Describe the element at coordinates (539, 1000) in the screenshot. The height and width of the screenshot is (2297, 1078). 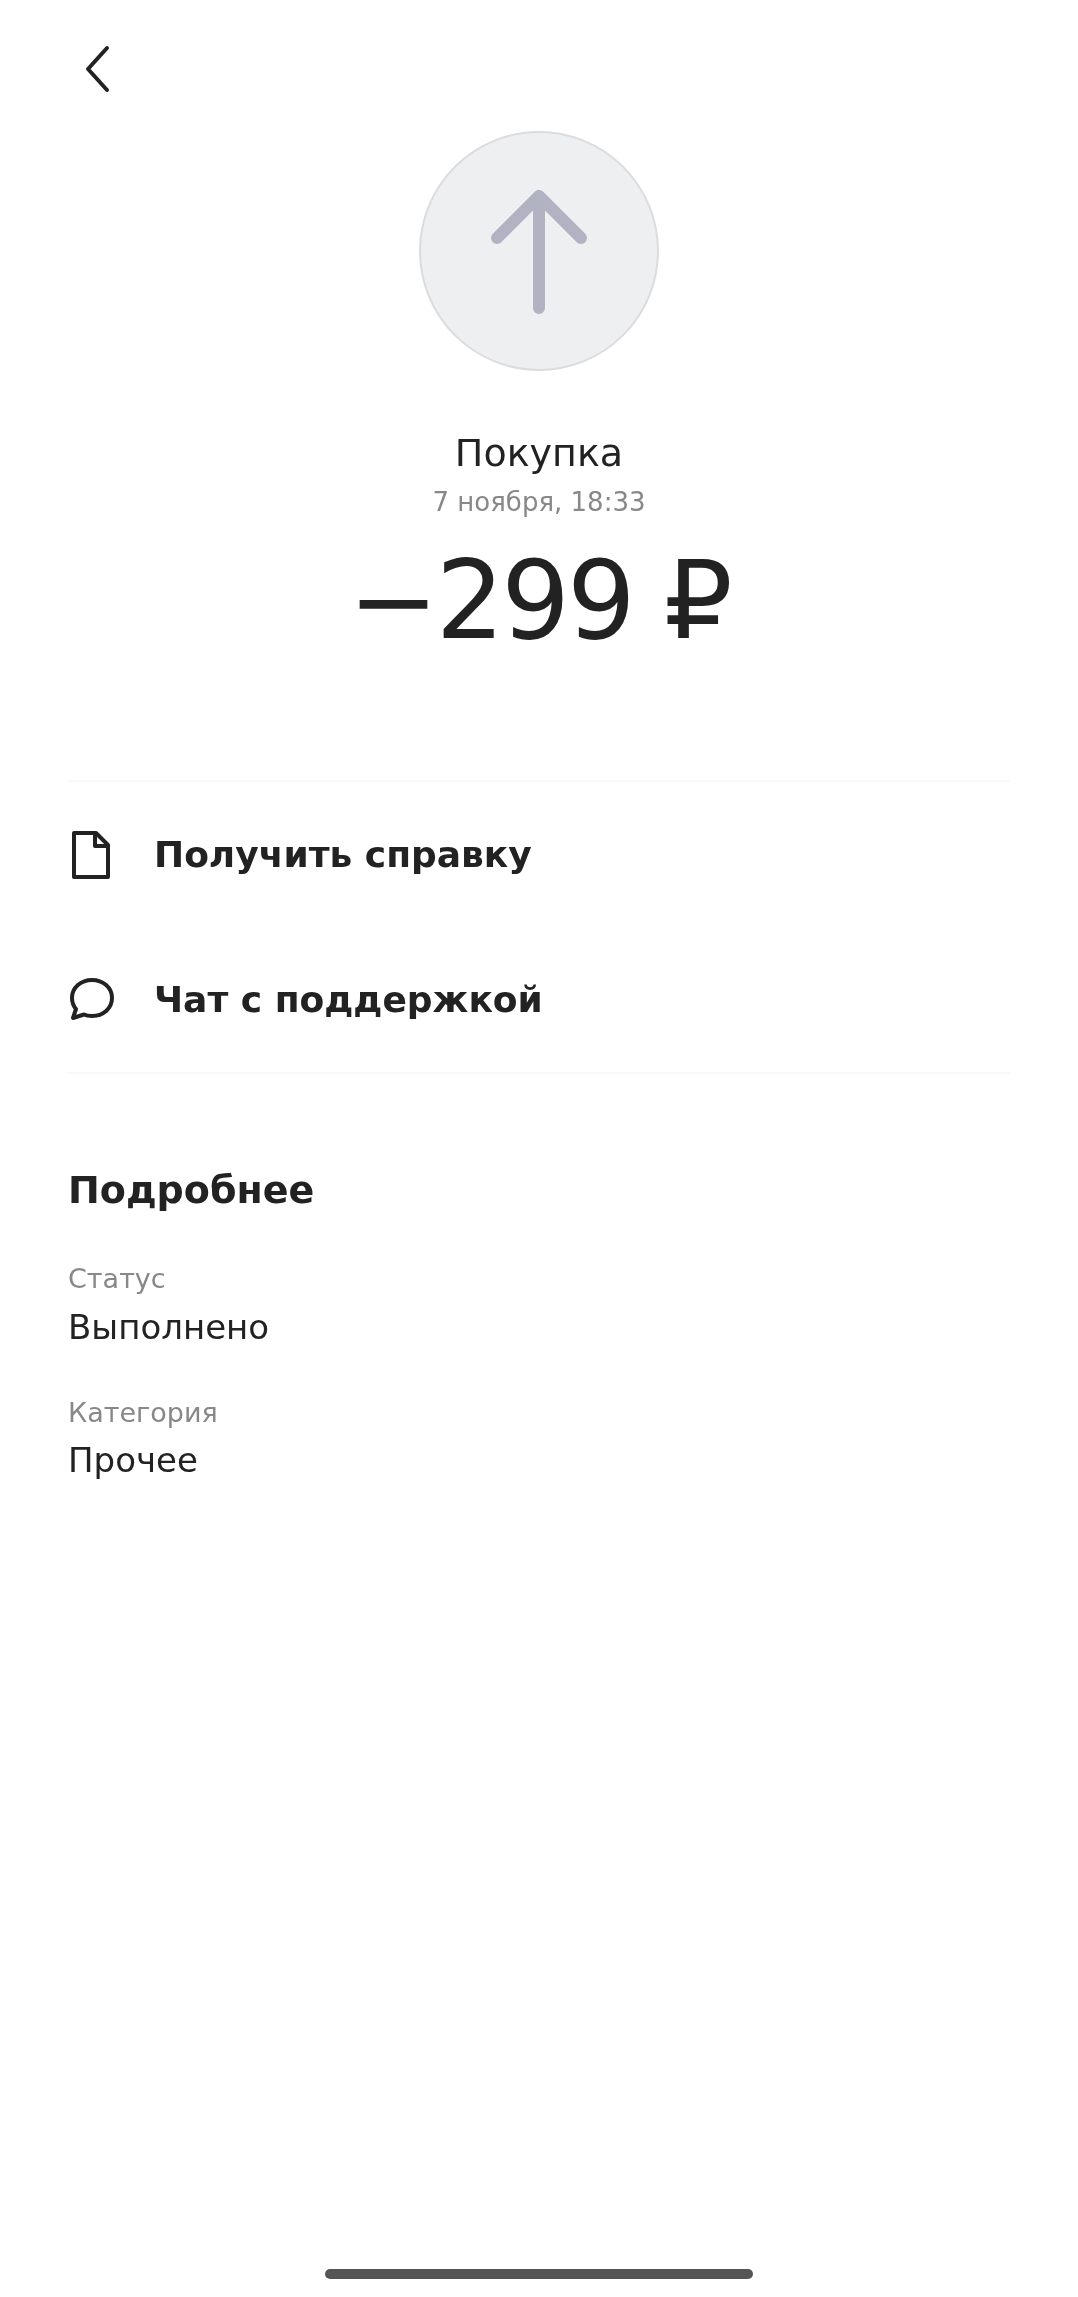
I see `action-item: Чат с поддержкой` at that location.